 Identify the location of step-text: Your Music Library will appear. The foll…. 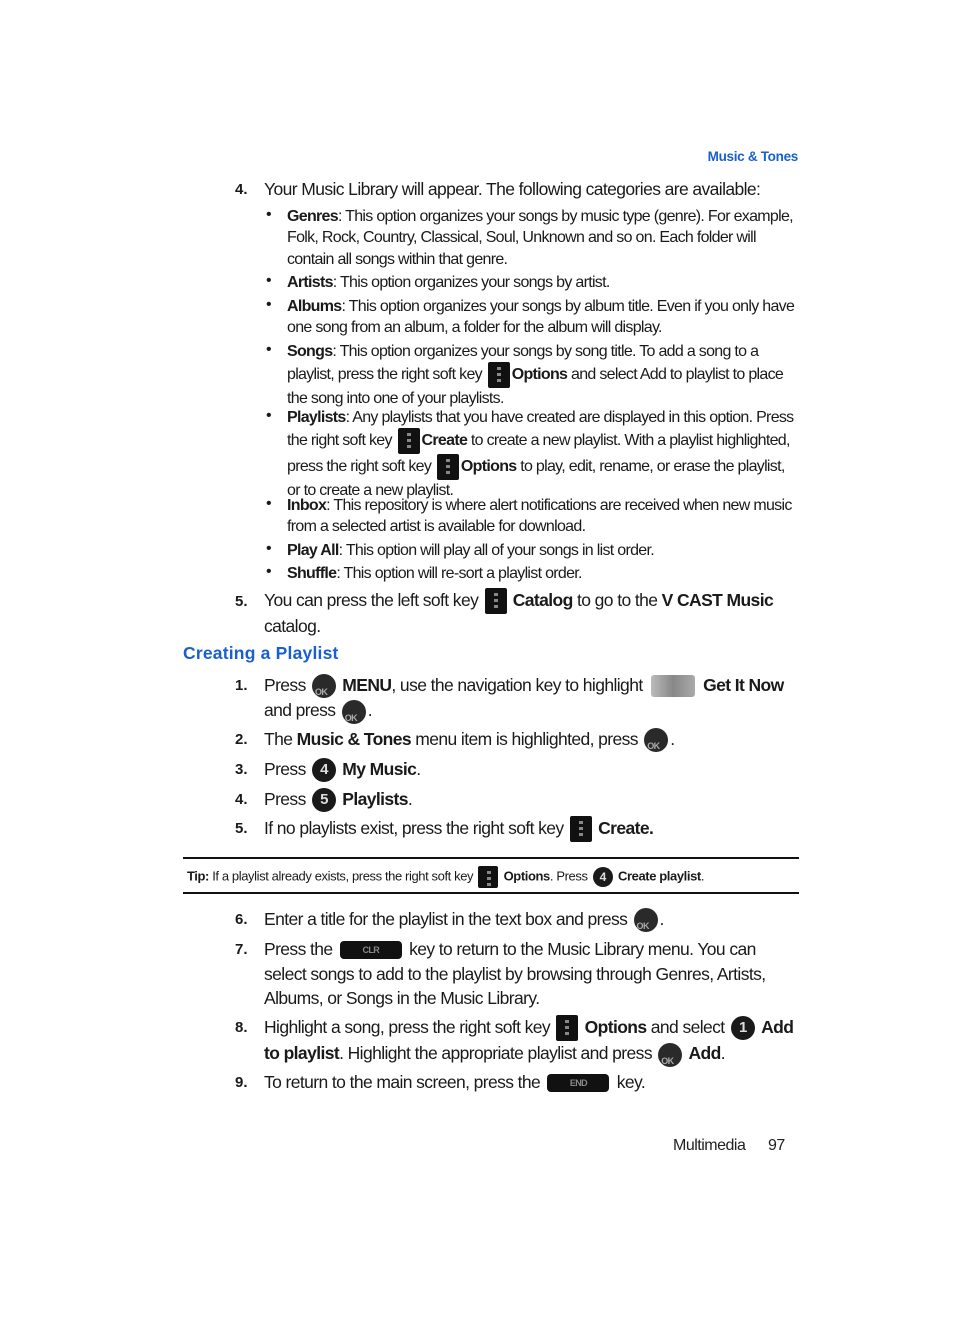
(512, 189).